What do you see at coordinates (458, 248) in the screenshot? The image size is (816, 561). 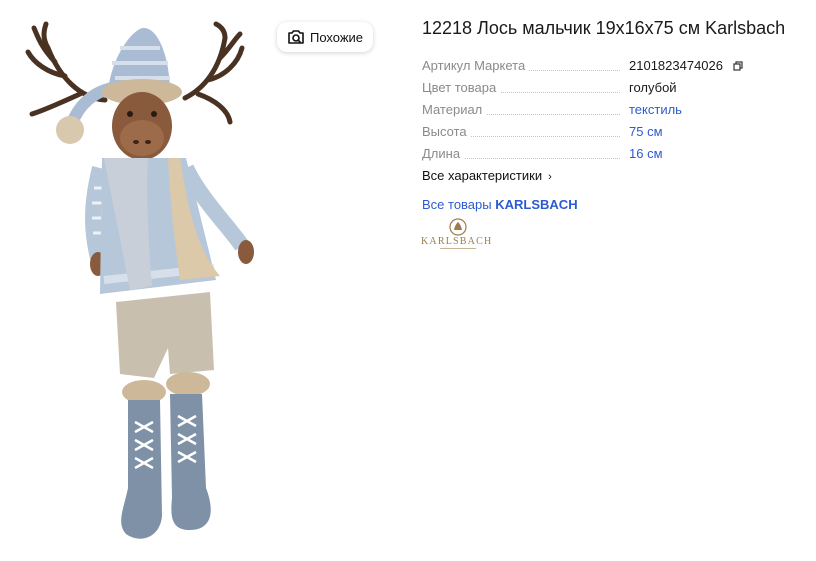 I see `brand-logo-underline` at bounding box center [458, 248].